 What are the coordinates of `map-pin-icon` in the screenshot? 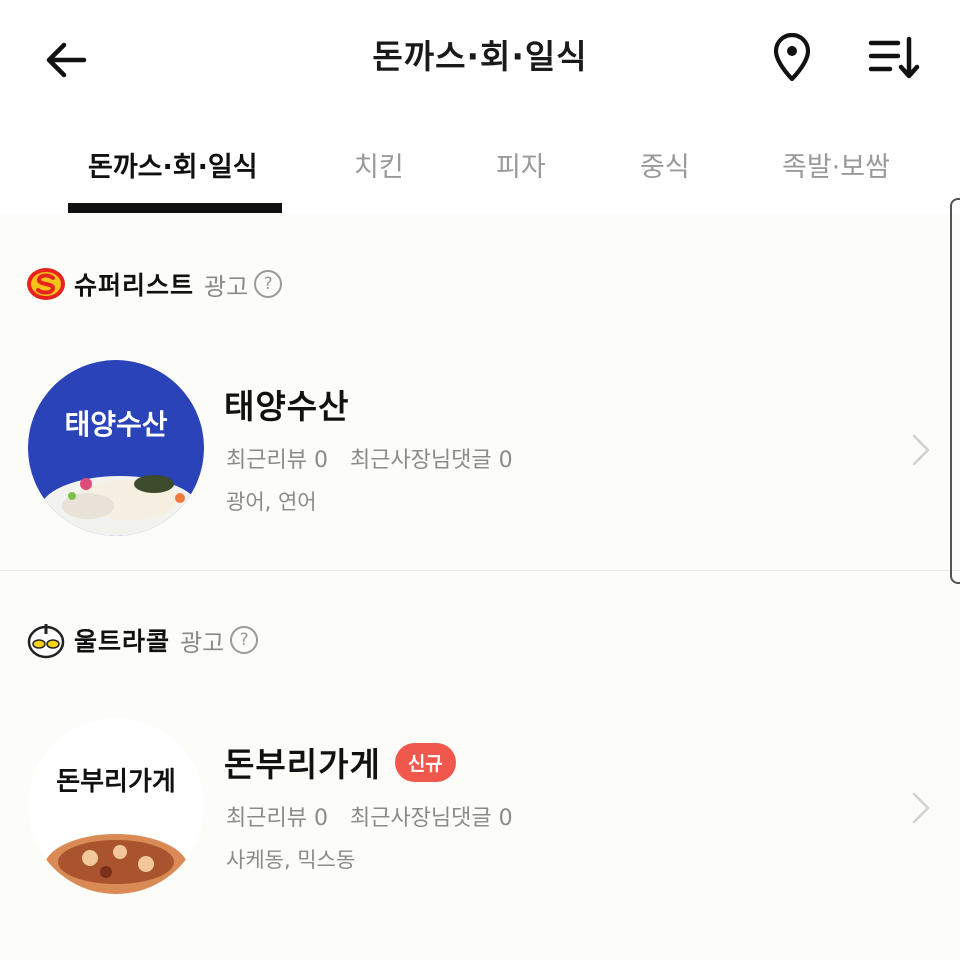 It's located at (792, 57).